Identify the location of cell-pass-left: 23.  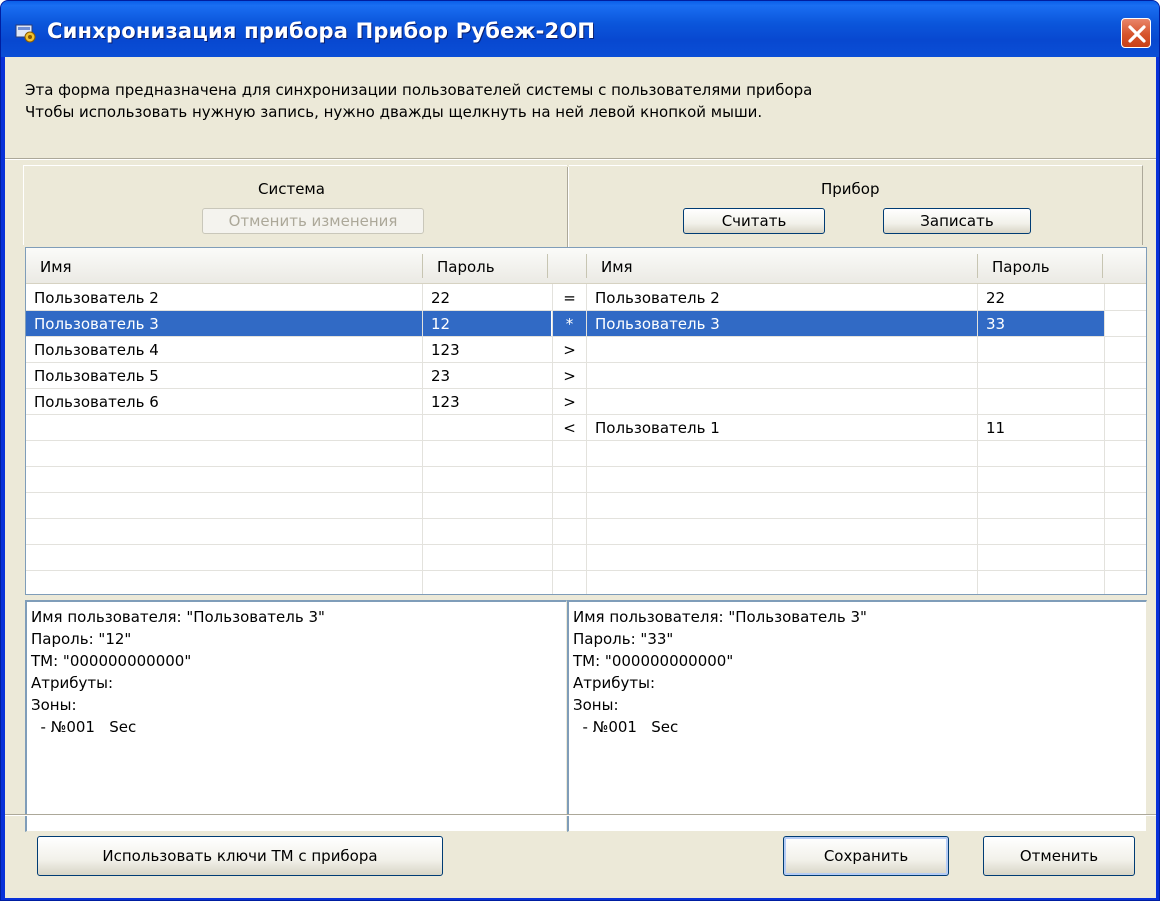
(487, 375).